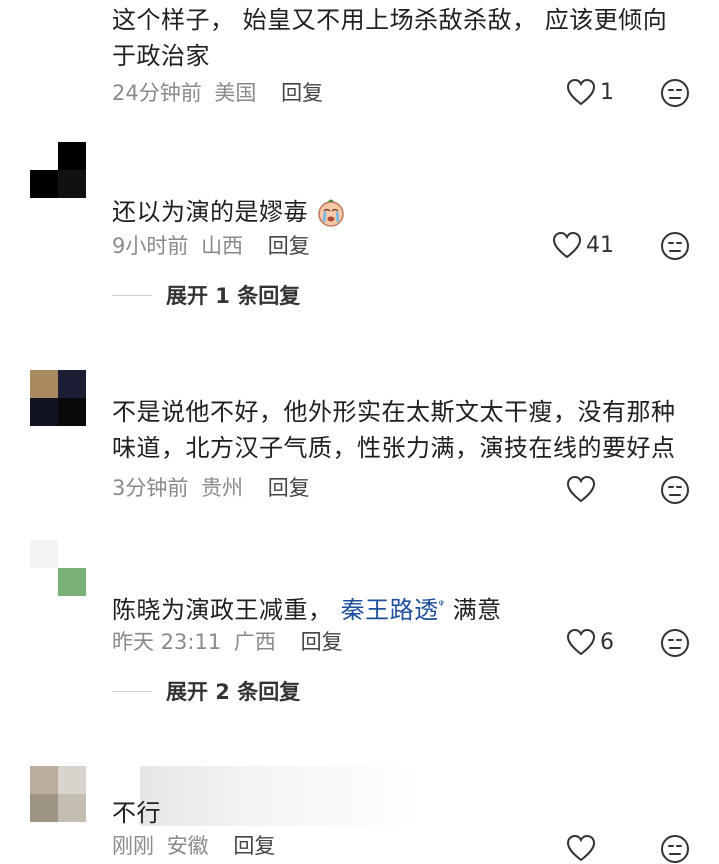 The width and height of the screenshot is (719, 864). What do you see at coordinates (607, 642) in the screenshot?
I see `like-count: 6` at bounding box center [607, 642].